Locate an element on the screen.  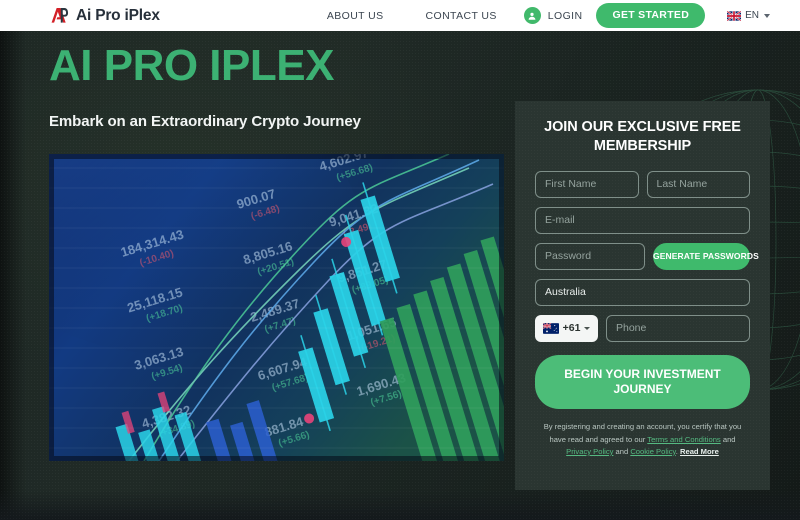
user-avatar-icon is located at coordinates (532, 15).